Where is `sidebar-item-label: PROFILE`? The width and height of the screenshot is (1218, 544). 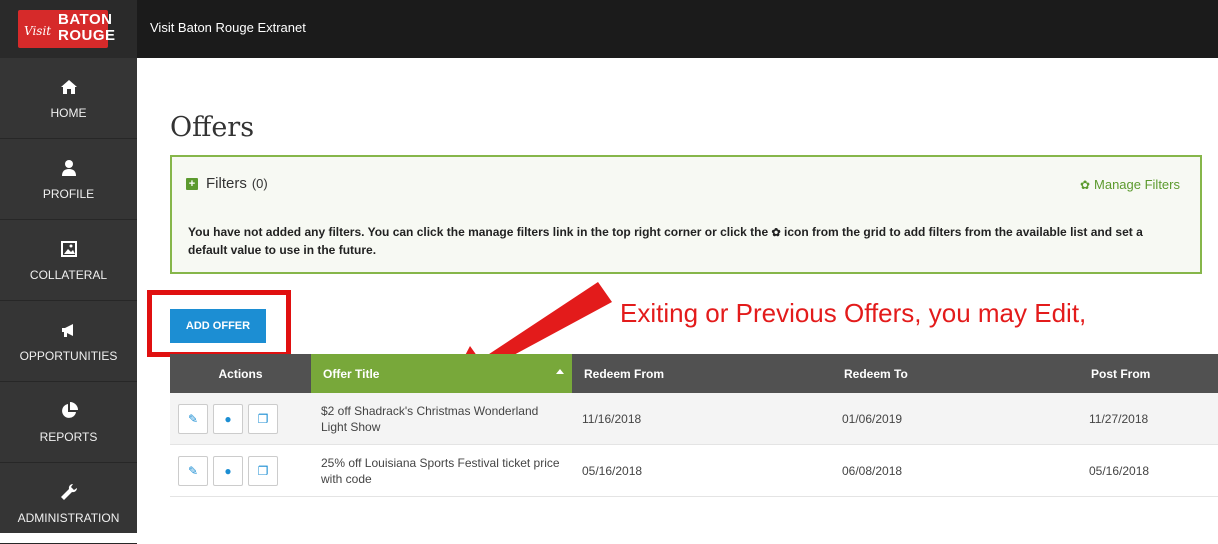
sidebar-item-label: PROFILE is located at coordinates (68, 194).